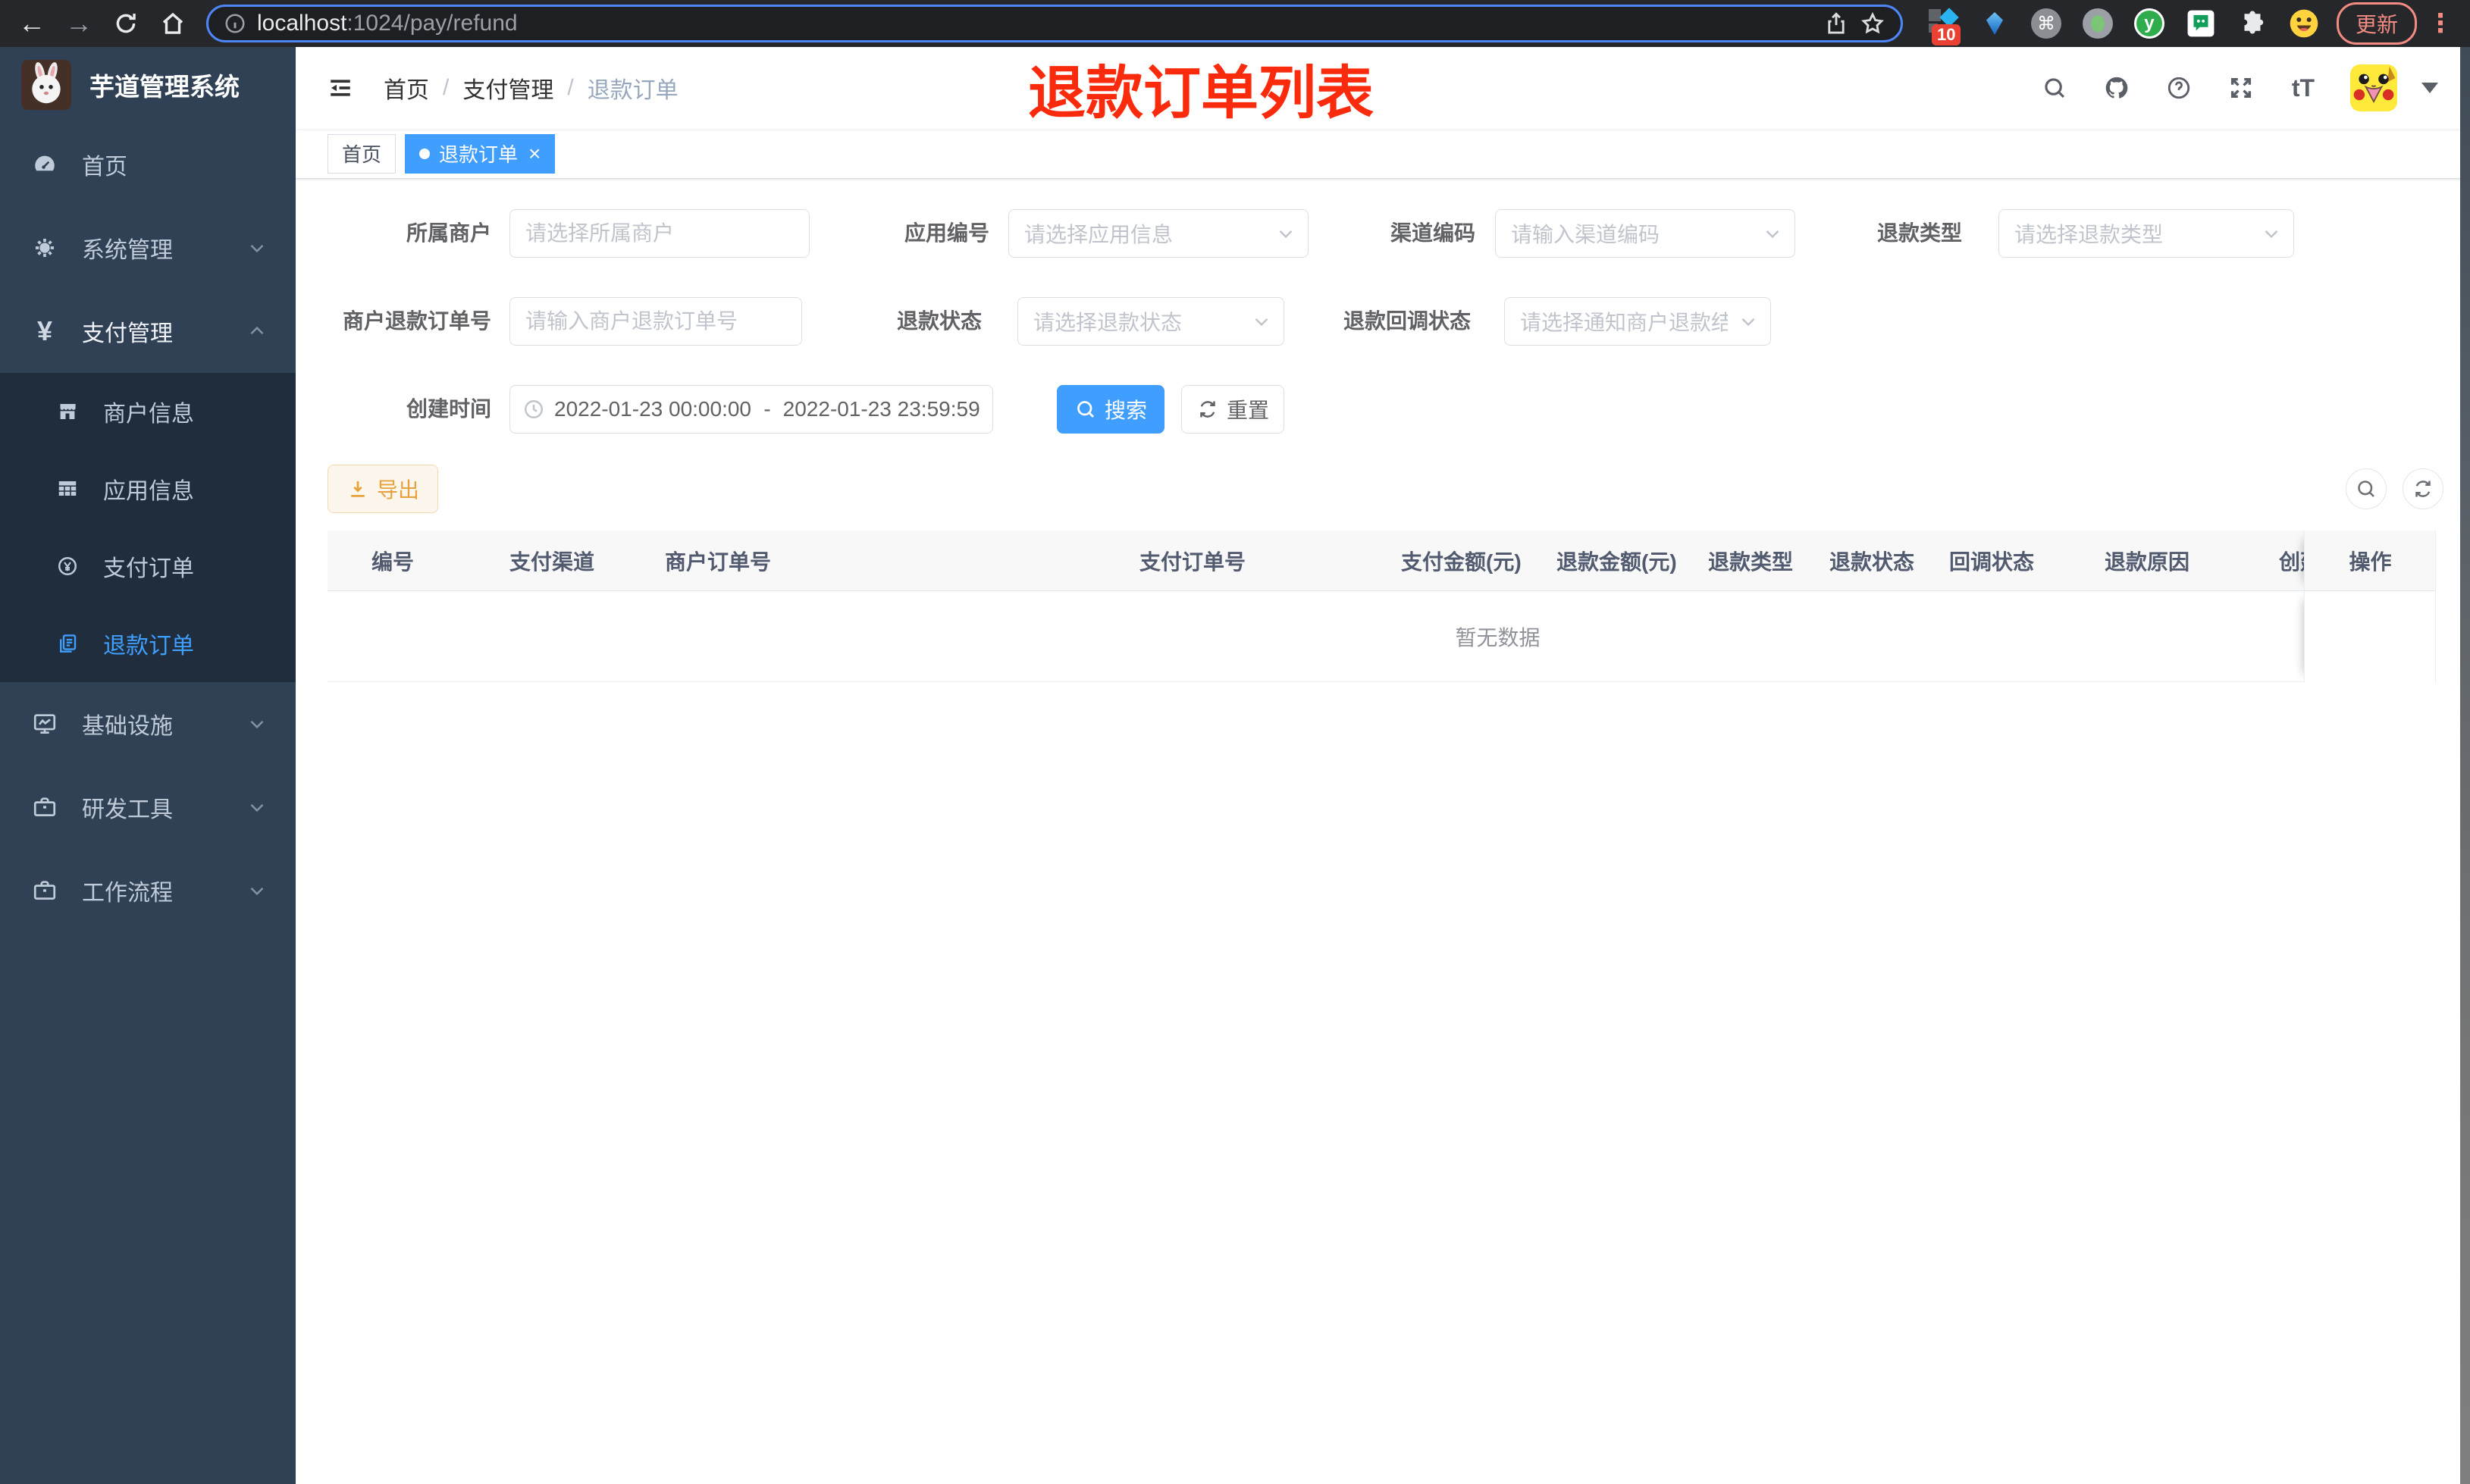 The width and height of the screenshot is (2470, 1484). What do you see at coordinates (2429, 88) in the screenshot?
I see `avatar-caret-icon` at bounding box center [2429, 88].